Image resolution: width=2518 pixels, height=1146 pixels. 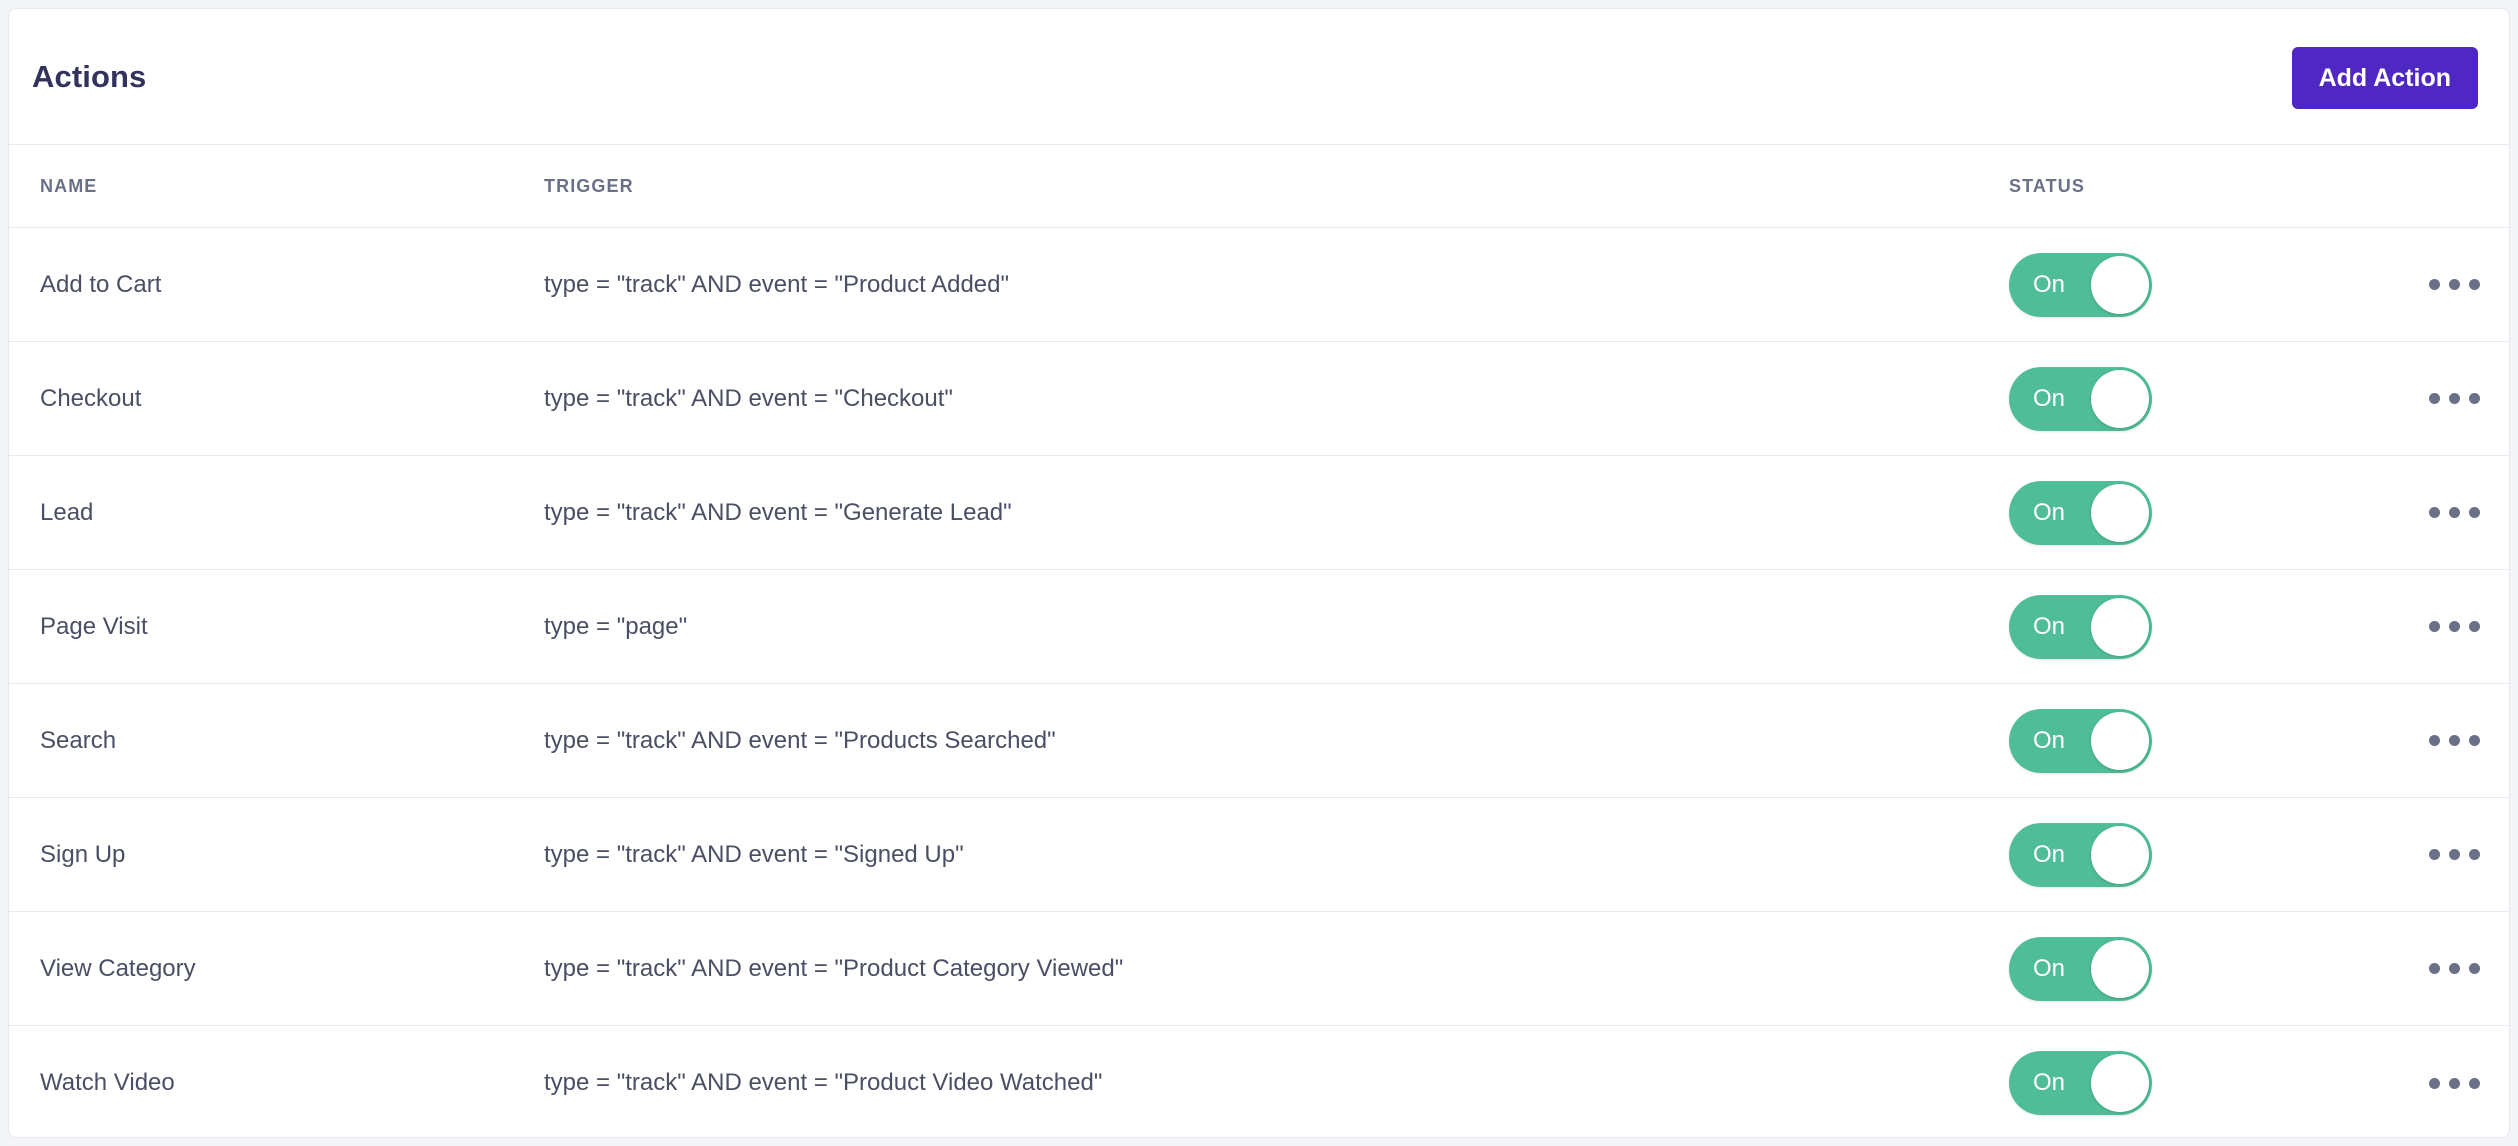 I want to click on action-trigger-cell: type = "track" AND event = "Signed Up", so click(x=1244, y=854).